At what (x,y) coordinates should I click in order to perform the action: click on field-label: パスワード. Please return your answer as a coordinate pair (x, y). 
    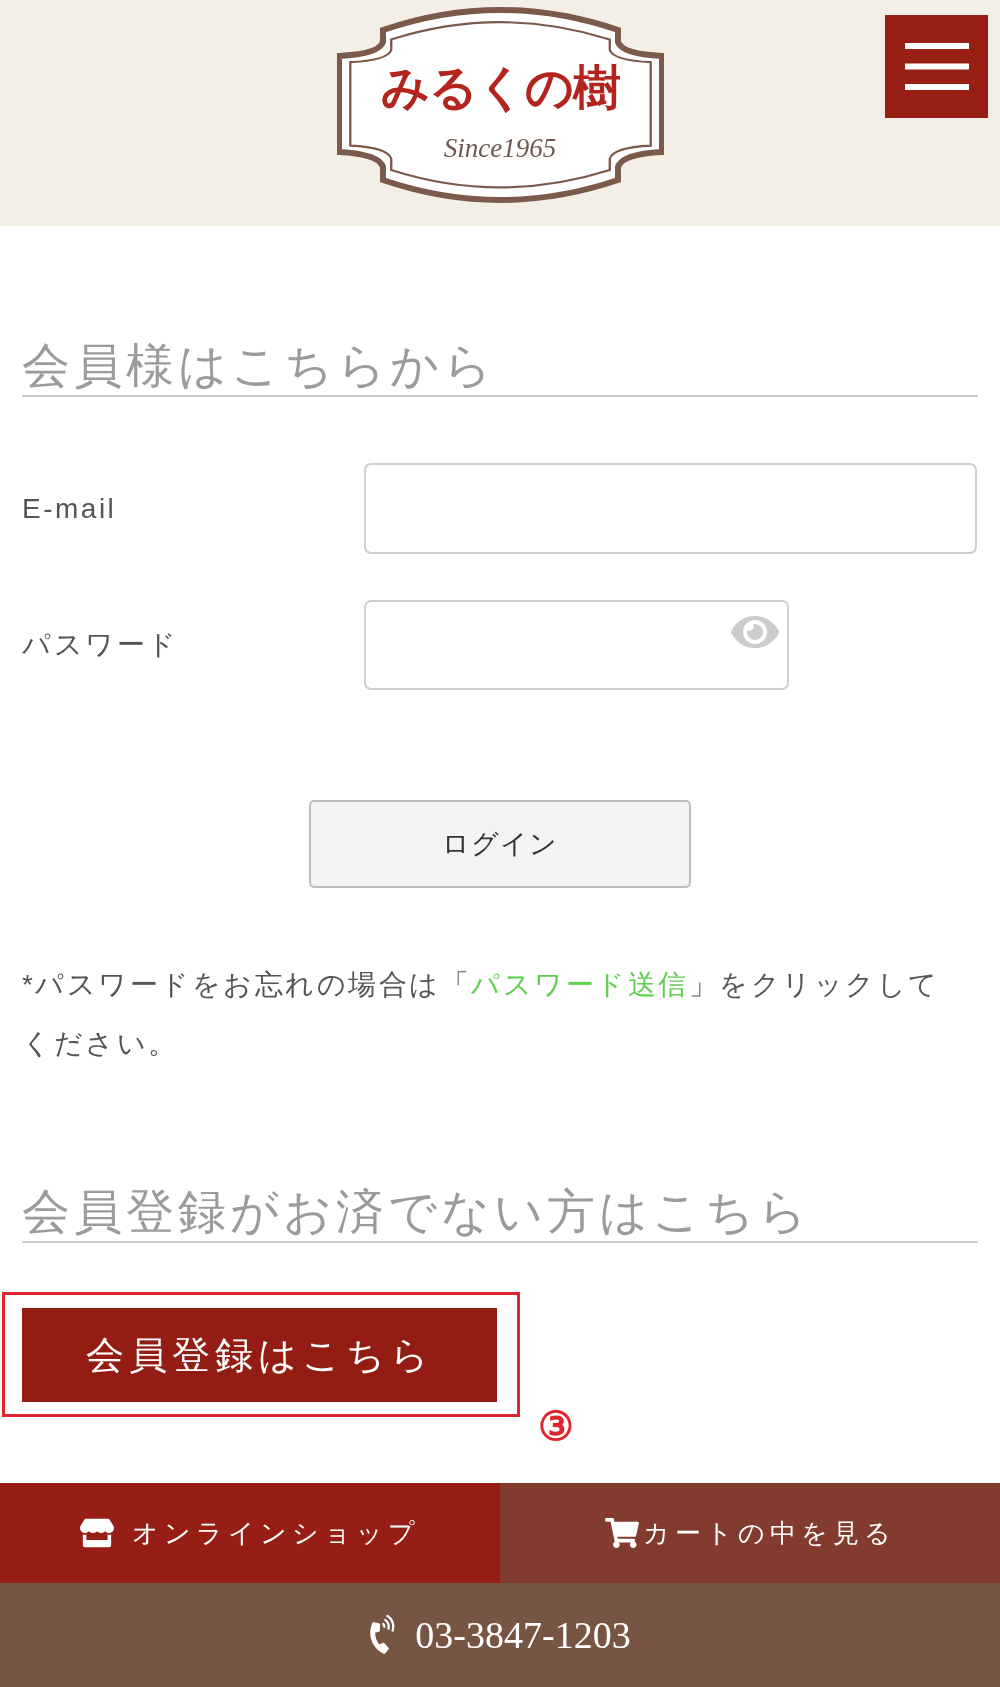
    Looking at the image, I should click on (100, 645).